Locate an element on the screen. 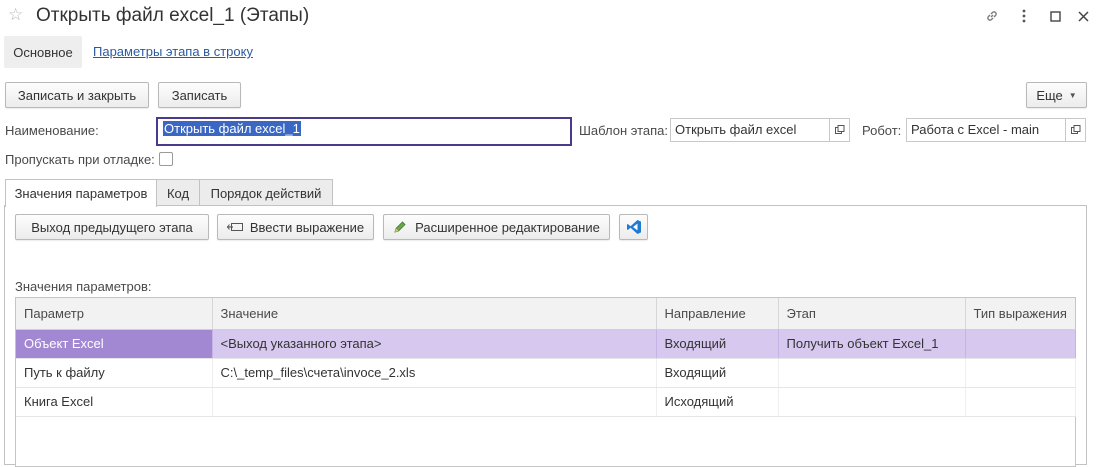 The width and height of the screenshot is (1098, 467). table-cell: <Выход указанного этапа> is located at coordinates (434, 344).